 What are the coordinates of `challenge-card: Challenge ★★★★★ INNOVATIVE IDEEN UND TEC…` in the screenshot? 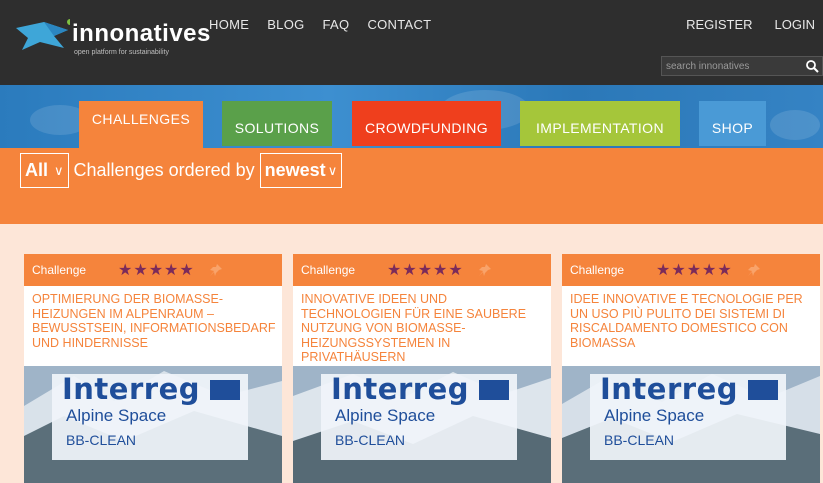 It's located at (422, 368).